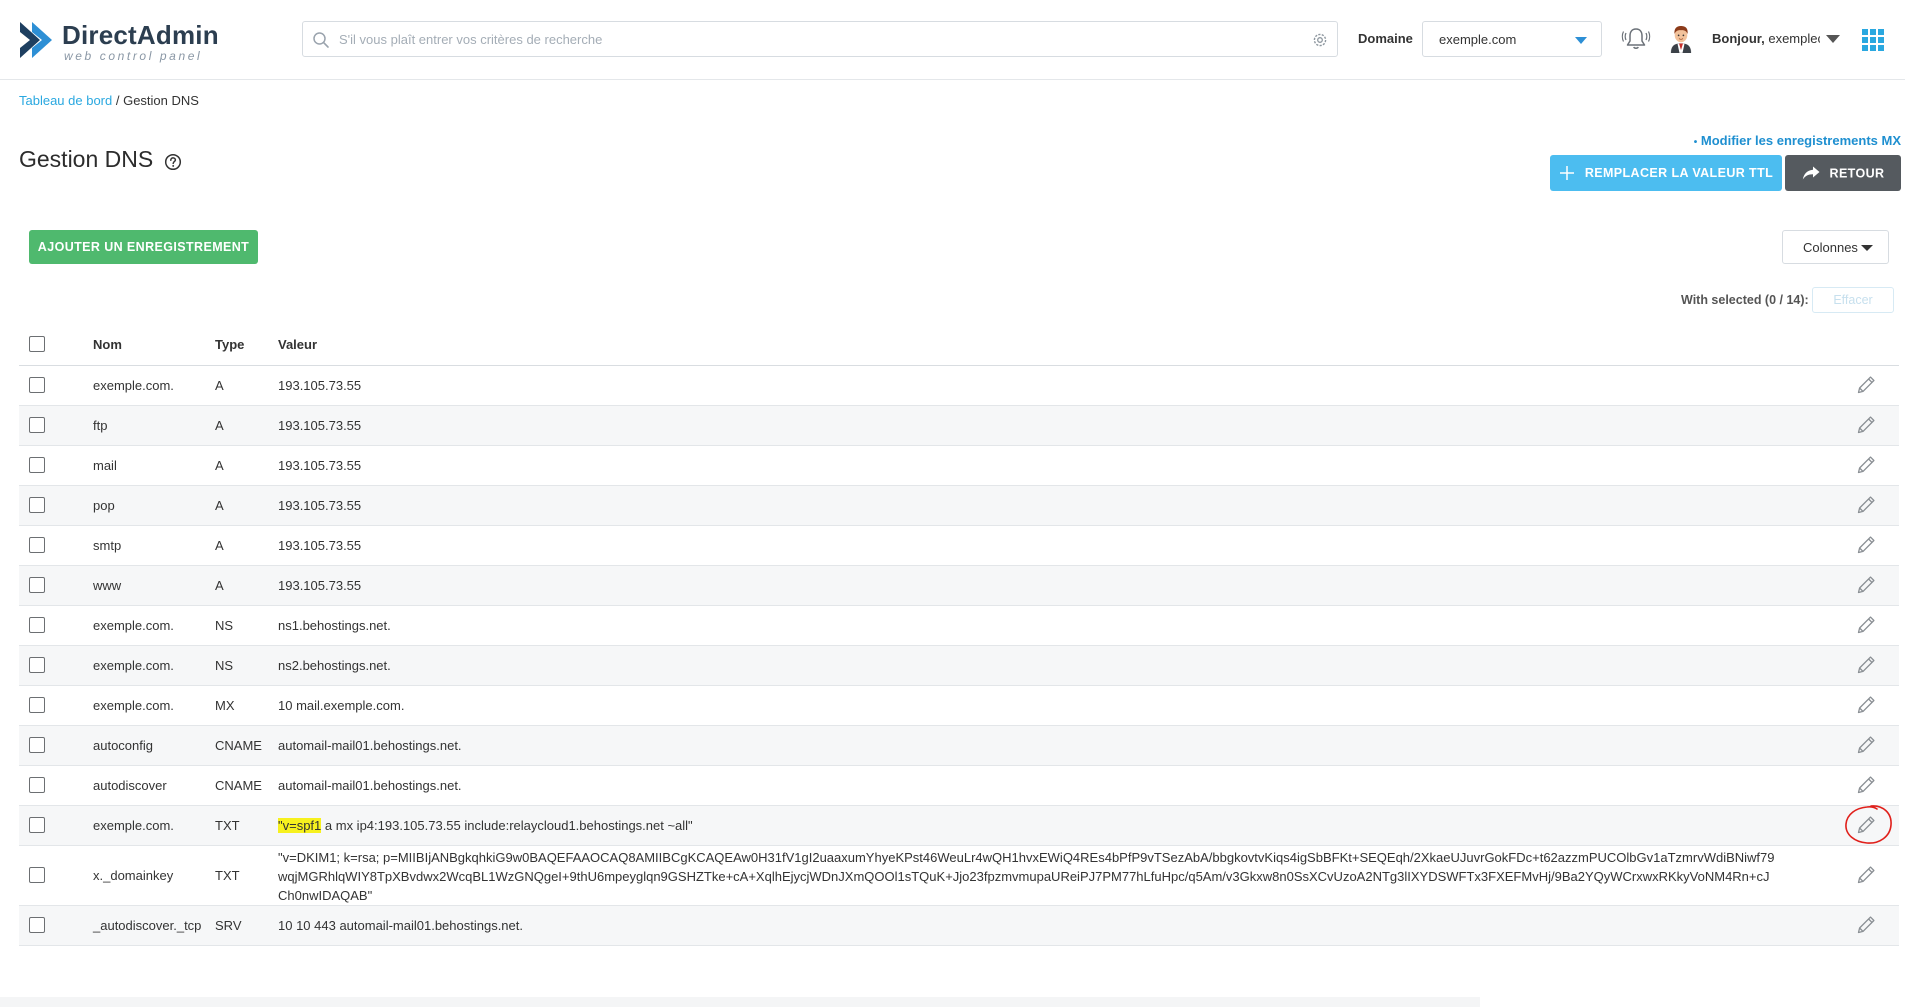 The image size is (1905, 1007). What do you see at coordinates (1681, 38) in the screenshot?
I see `avatar` at bounding box center [1681, 38].